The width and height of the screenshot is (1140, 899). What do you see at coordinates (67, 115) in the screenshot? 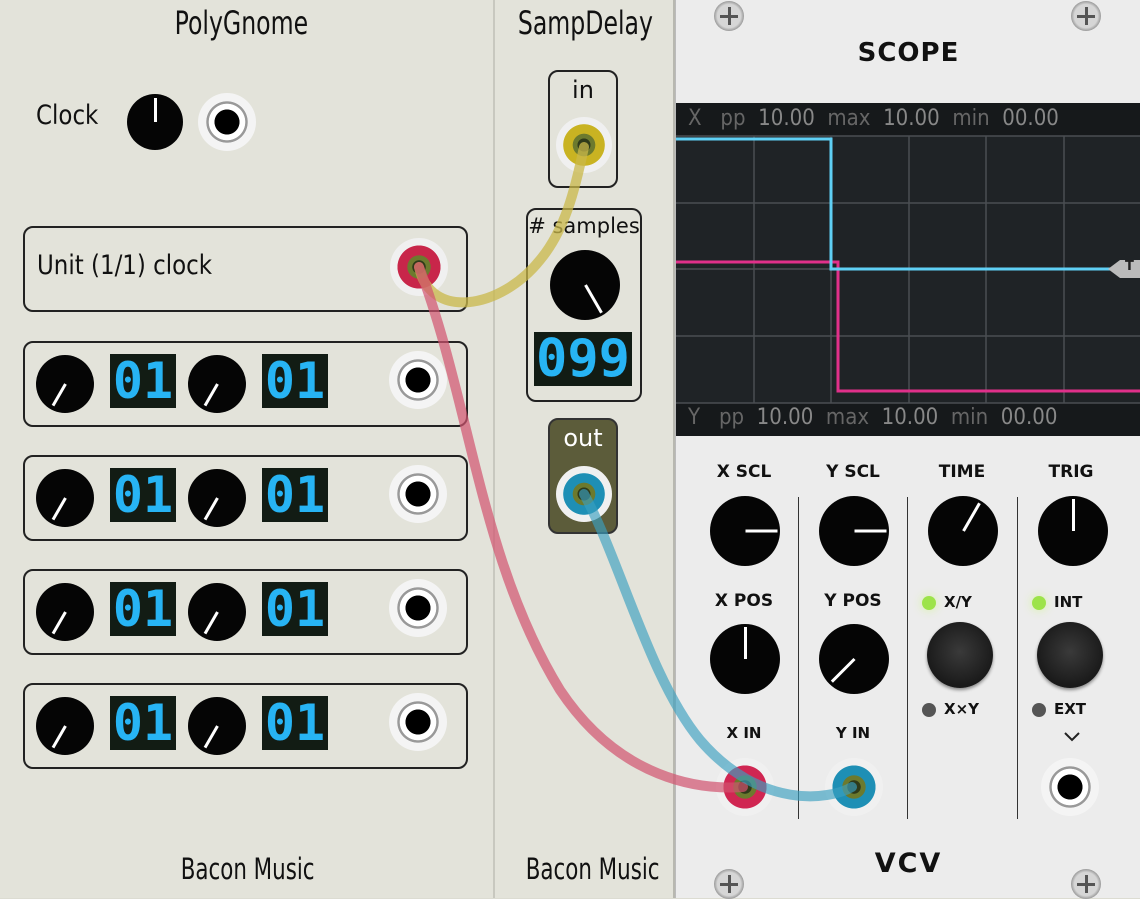
I see `clock-label: Clock` at bounding box center [67, 115].